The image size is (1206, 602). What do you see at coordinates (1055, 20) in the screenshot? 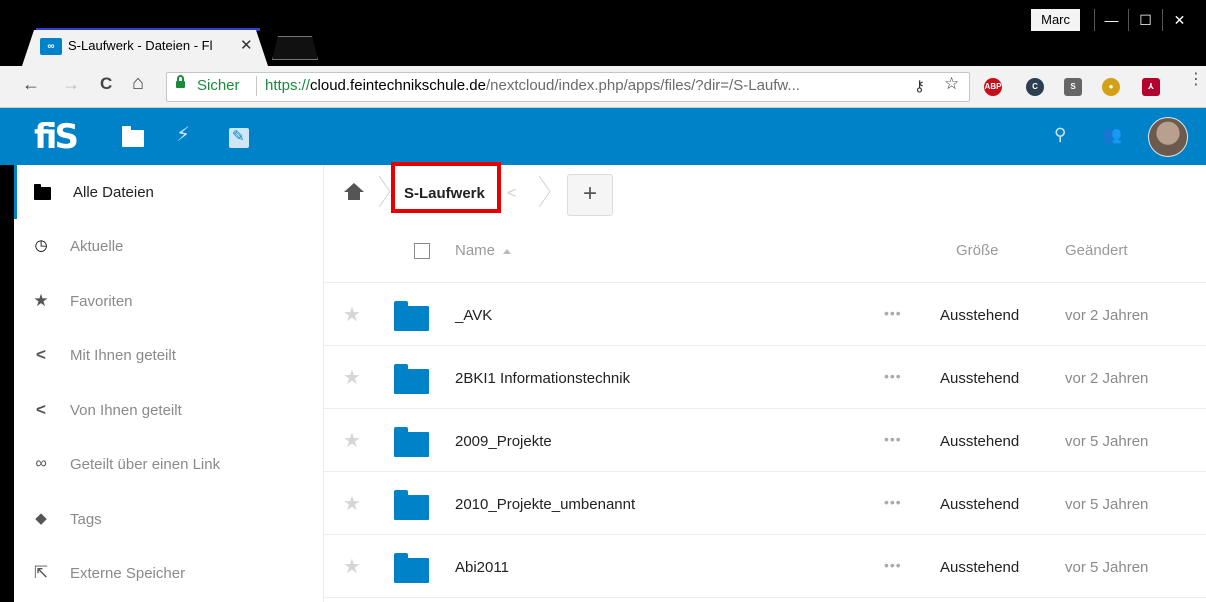
I see `profile-button: Marc` at bounding box center [1055, 20].